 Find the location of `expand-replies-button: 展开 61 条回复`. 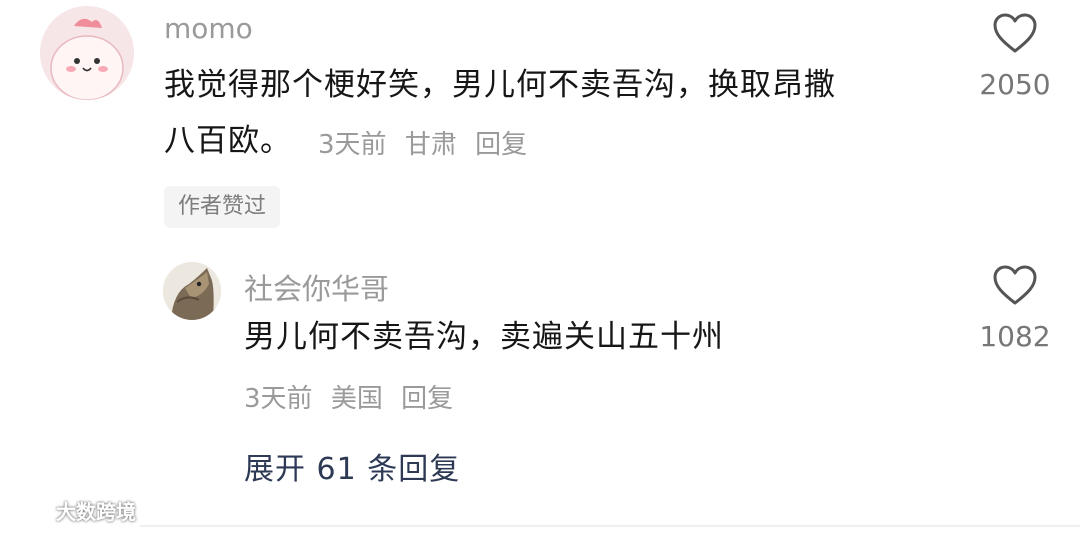

expand-replies-button: 展开 61 条回复 is located at coordinates (352, 466).